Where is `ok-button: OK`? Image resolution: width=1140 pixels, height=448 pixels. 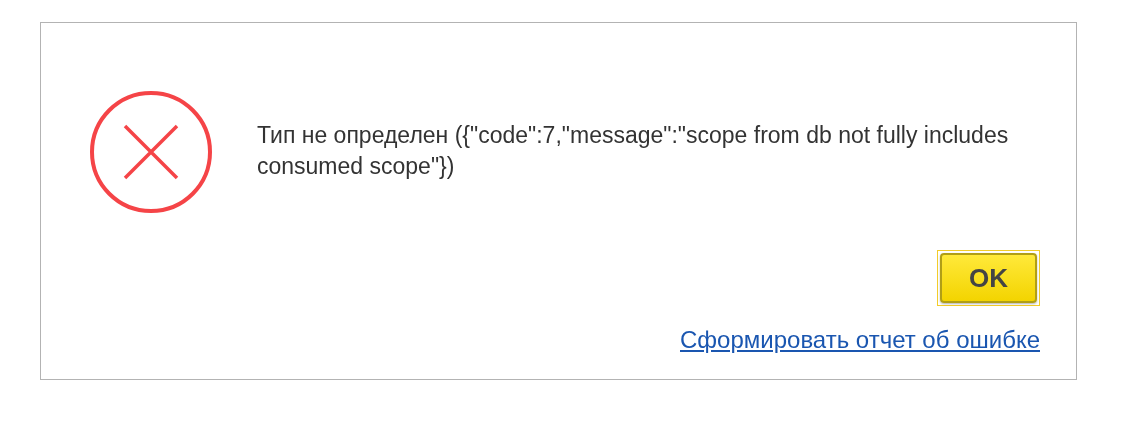 ok-button: OK is located at coordinates (988, 278).